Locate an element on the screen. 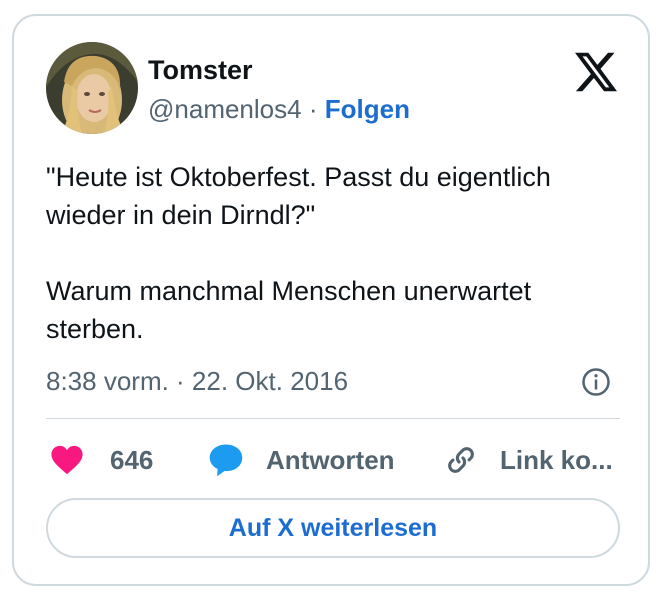 The image size is (662, 602). heart-icon is located at coordinates (67, 460).